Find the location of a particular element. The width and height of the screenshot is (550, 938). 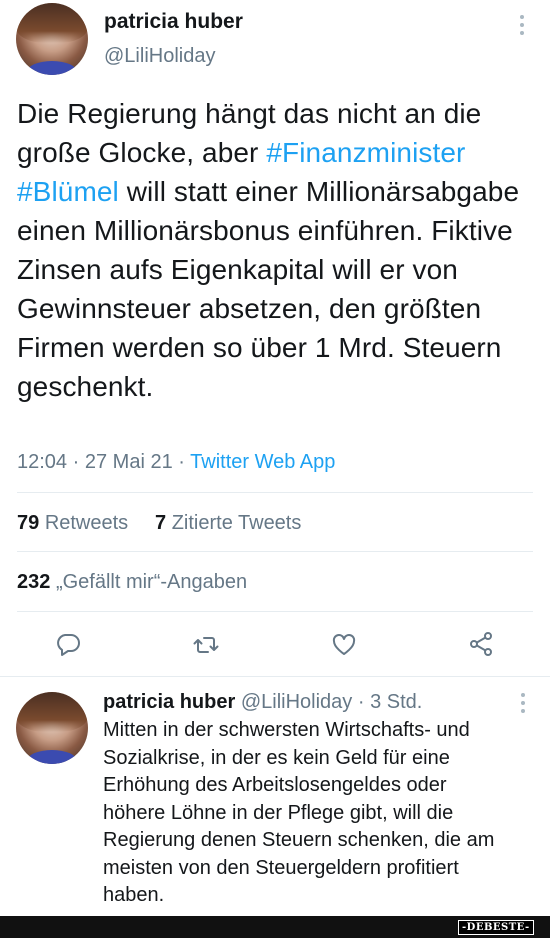

likes-count: 232 is located at coordinates (34, 582).